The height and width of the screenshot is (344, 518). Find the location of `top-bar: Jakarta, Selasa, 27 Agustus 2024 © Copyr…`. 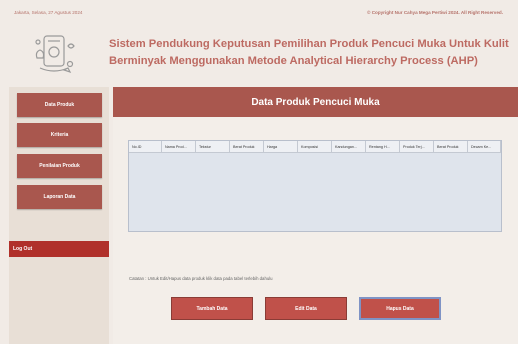

top-bar: Jakarta, Selasa, 27 Agustus 2024 © Copyr… is located at coordinates (259, 13).